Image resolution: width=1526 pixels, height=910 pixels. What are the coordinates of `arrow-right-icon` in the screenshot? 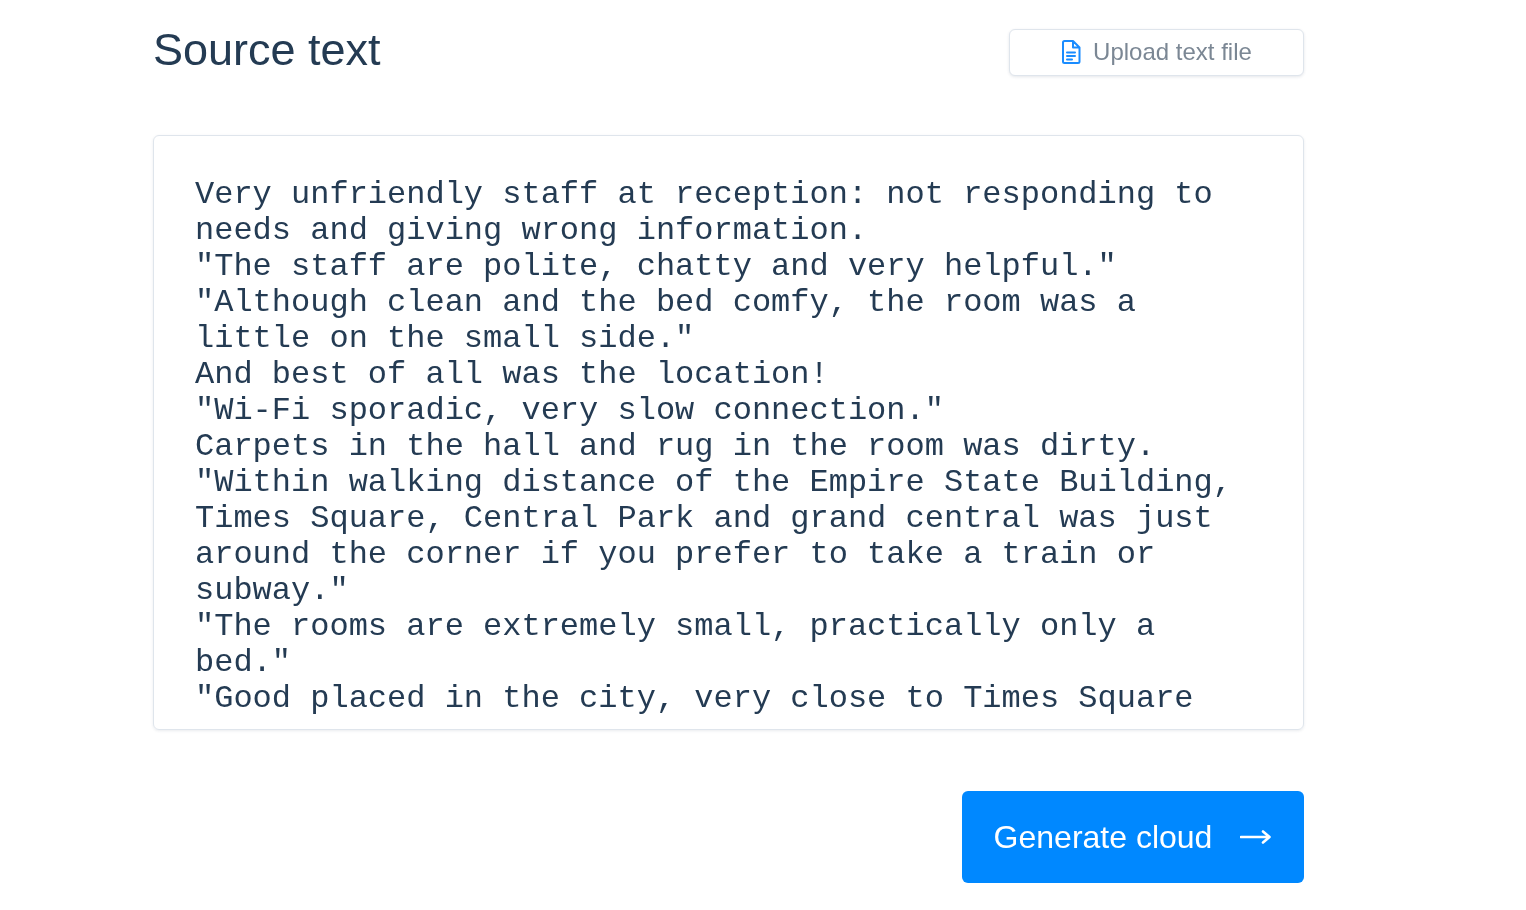 It's located at (1256, 837).